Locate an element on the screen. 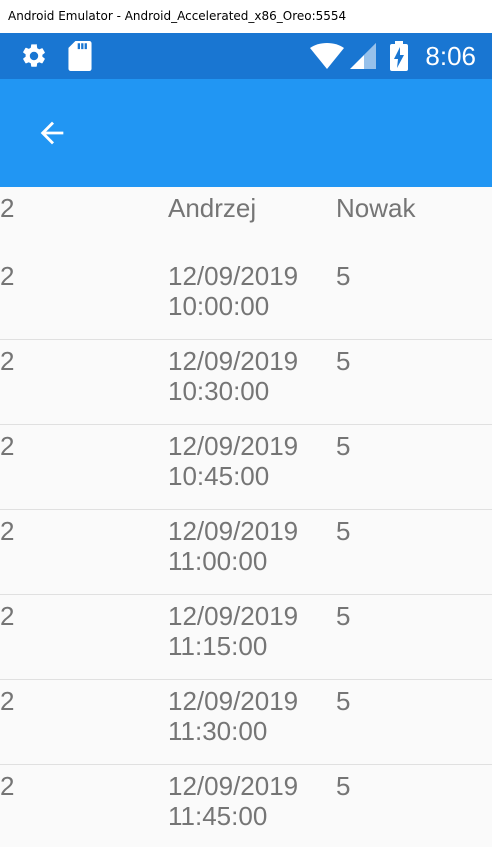  list-item: 2 12/09/2019 11:30:00 5 is located at coordinates (246, 722).